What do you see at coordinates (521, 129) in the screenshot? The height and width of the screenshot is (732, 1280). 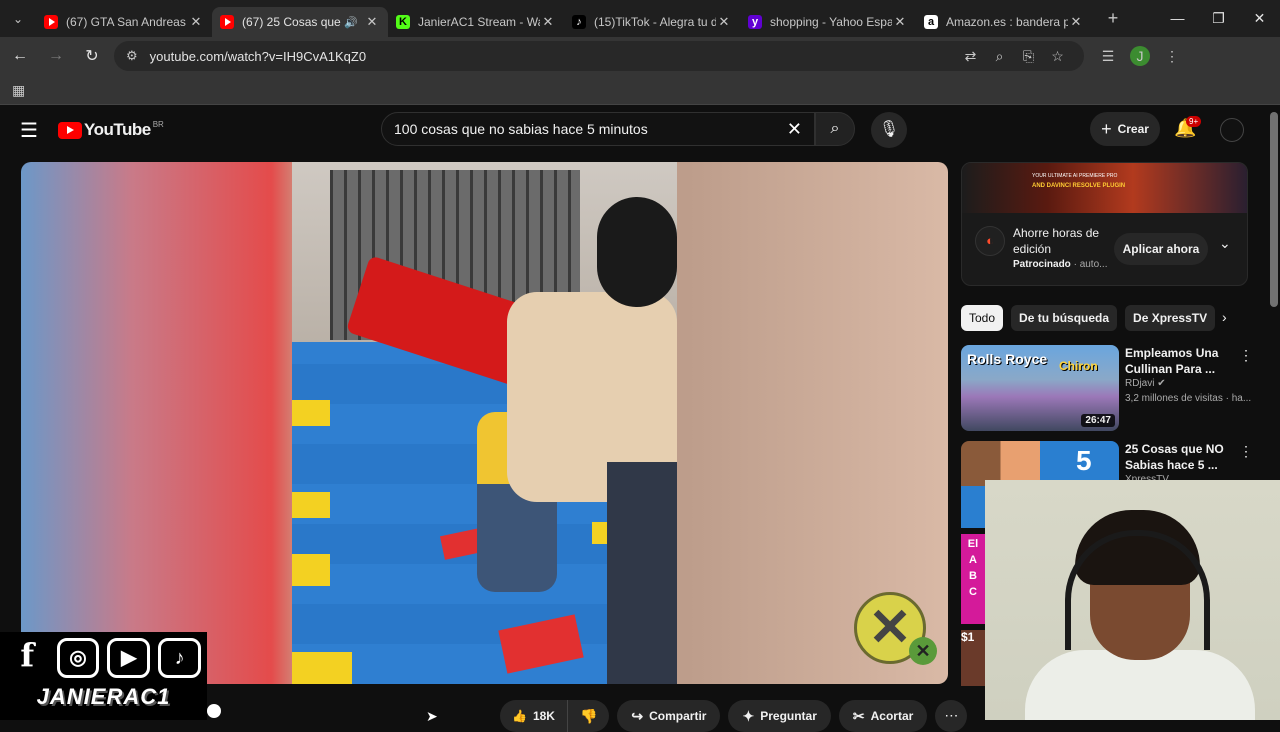 I see `search-query-text: 100 cosas que no sabias hace 5 minutos` at bounding box center [521, 129].